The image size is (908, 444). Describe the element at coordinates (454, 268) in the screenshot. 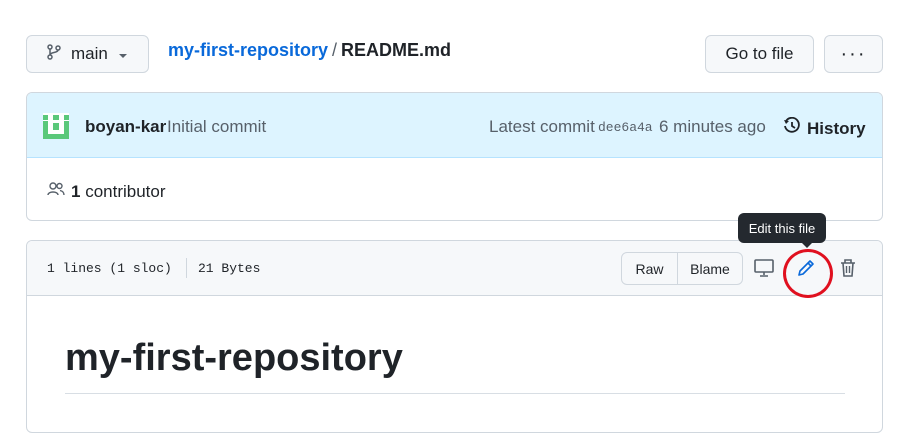

I see `file-header: 1 lines (1 sloc) 21 Bytes Raw Blame` at that location.